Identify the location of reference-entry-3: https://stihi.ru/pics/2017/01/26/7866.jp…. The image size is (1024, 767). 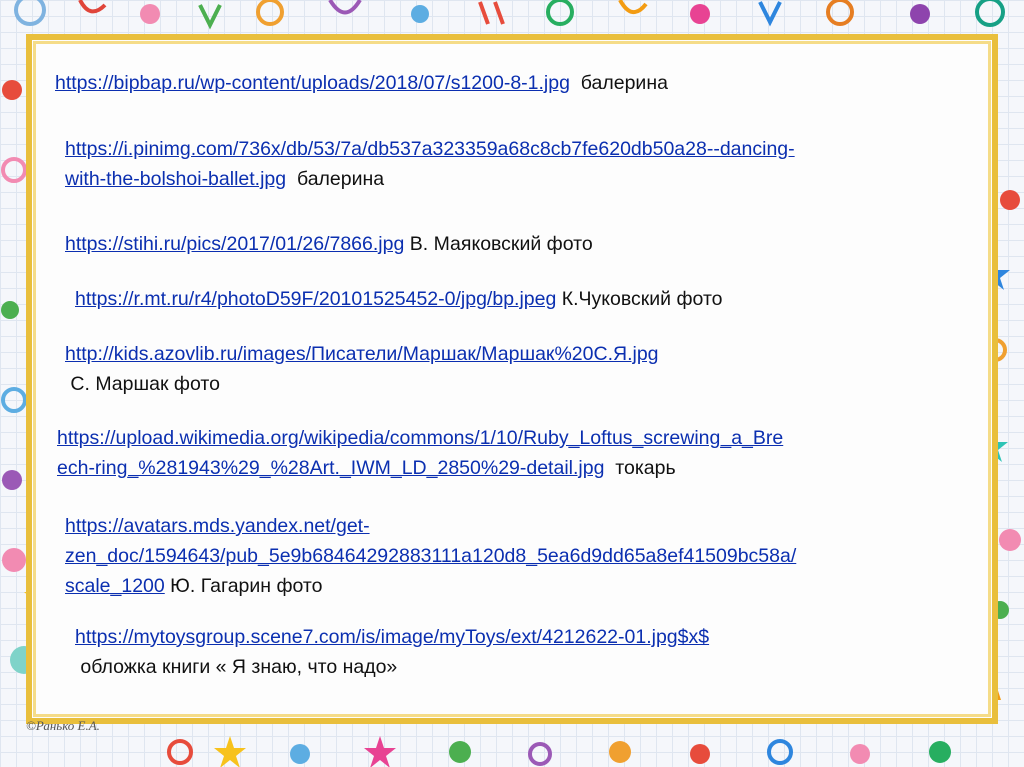
(329, 244).